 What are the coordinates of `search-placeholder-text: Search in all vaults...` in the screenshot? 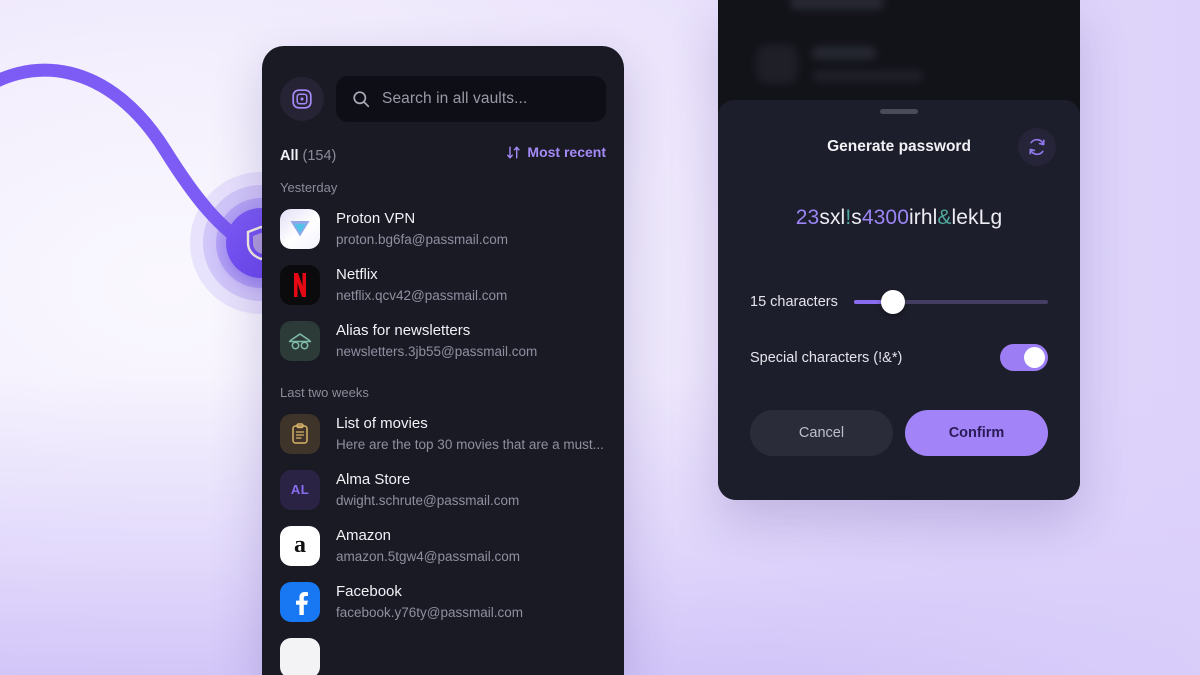 It's located at (455, 98).